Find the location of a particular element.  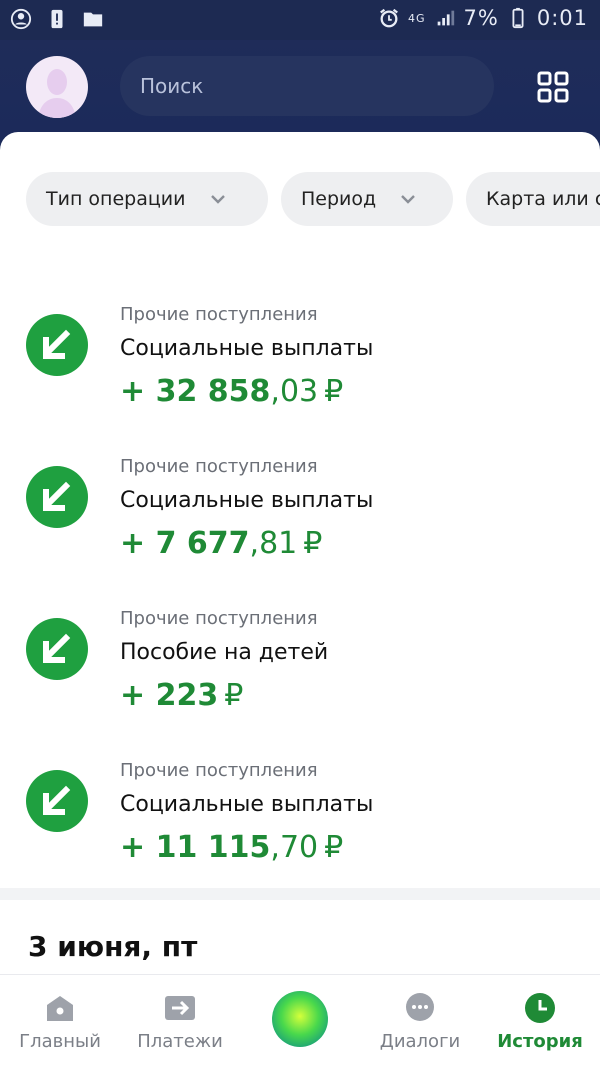

status-bar-notifications is located at coordinates (57, 19).